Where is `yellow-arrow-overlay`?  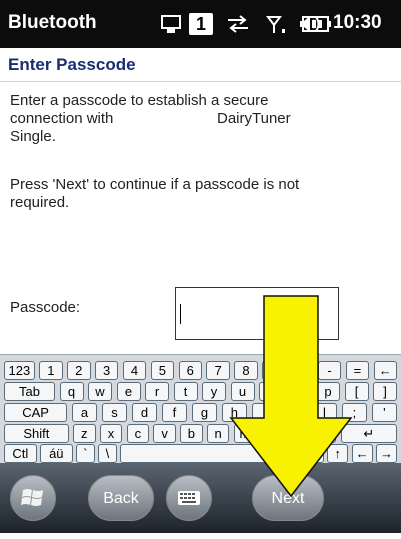 yellow-arrow-overlay is located at coordinates (291, 396).